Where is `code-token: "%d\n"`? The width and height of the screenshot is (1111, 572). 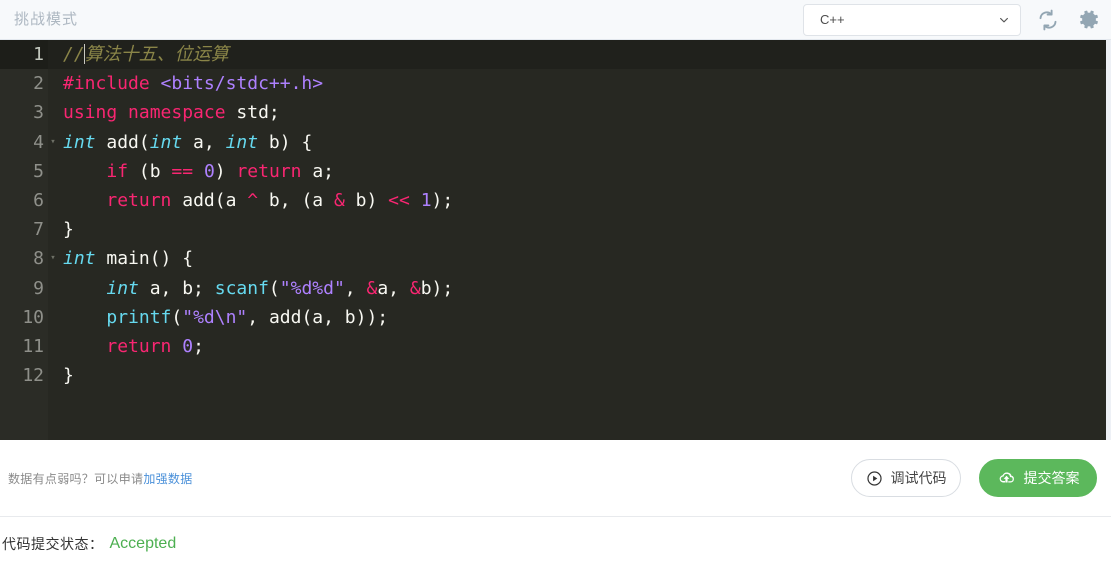 code-token: "%d\n" is located at coordinates (215, 317).